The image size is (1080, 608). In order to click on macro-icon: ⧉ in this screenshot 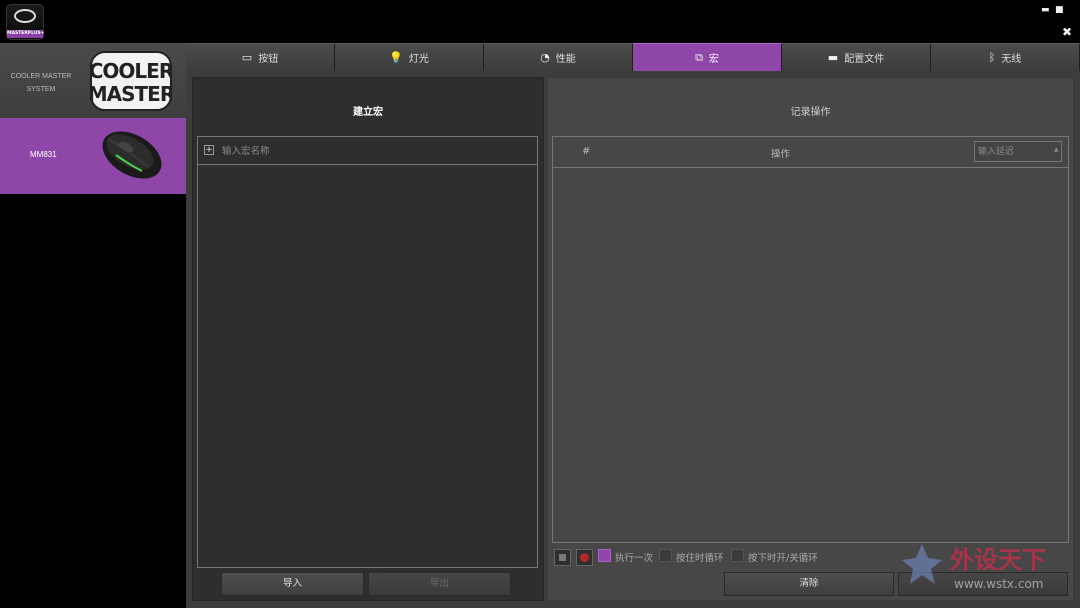, I will do `click(699, 57)`.